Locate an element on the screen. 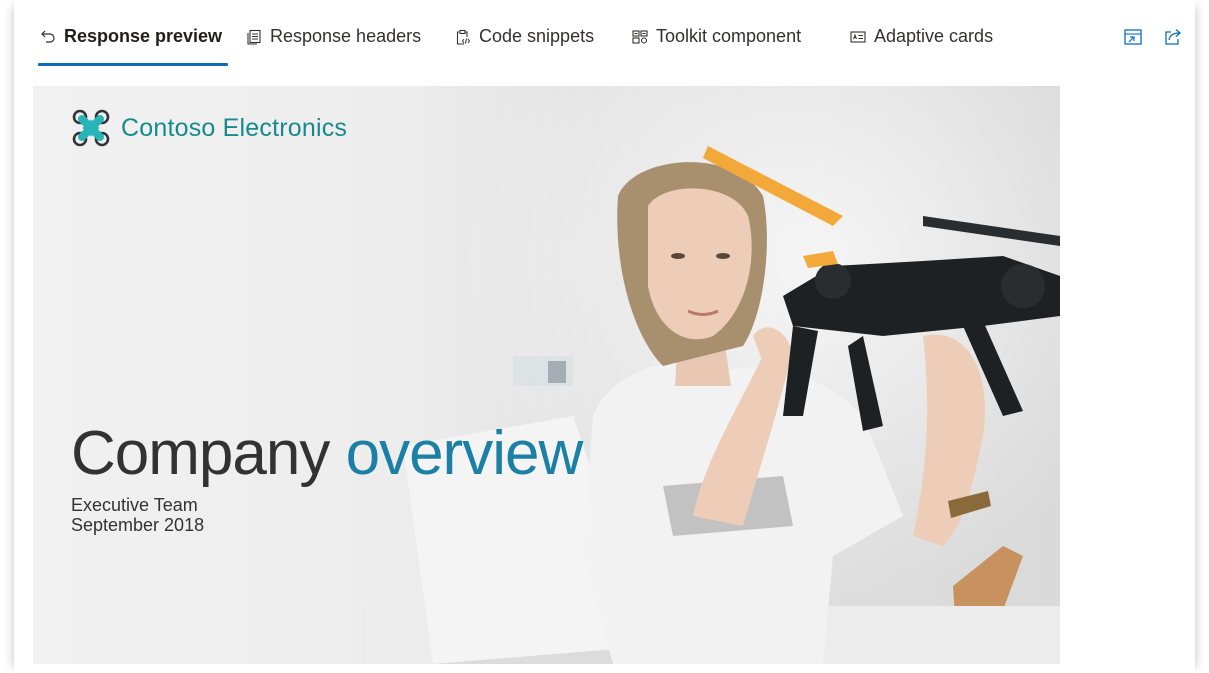 Image resolution: width=1209 pixels, height=673 pixels. headline-word-overview: overview is located at coordinates (464, 453).